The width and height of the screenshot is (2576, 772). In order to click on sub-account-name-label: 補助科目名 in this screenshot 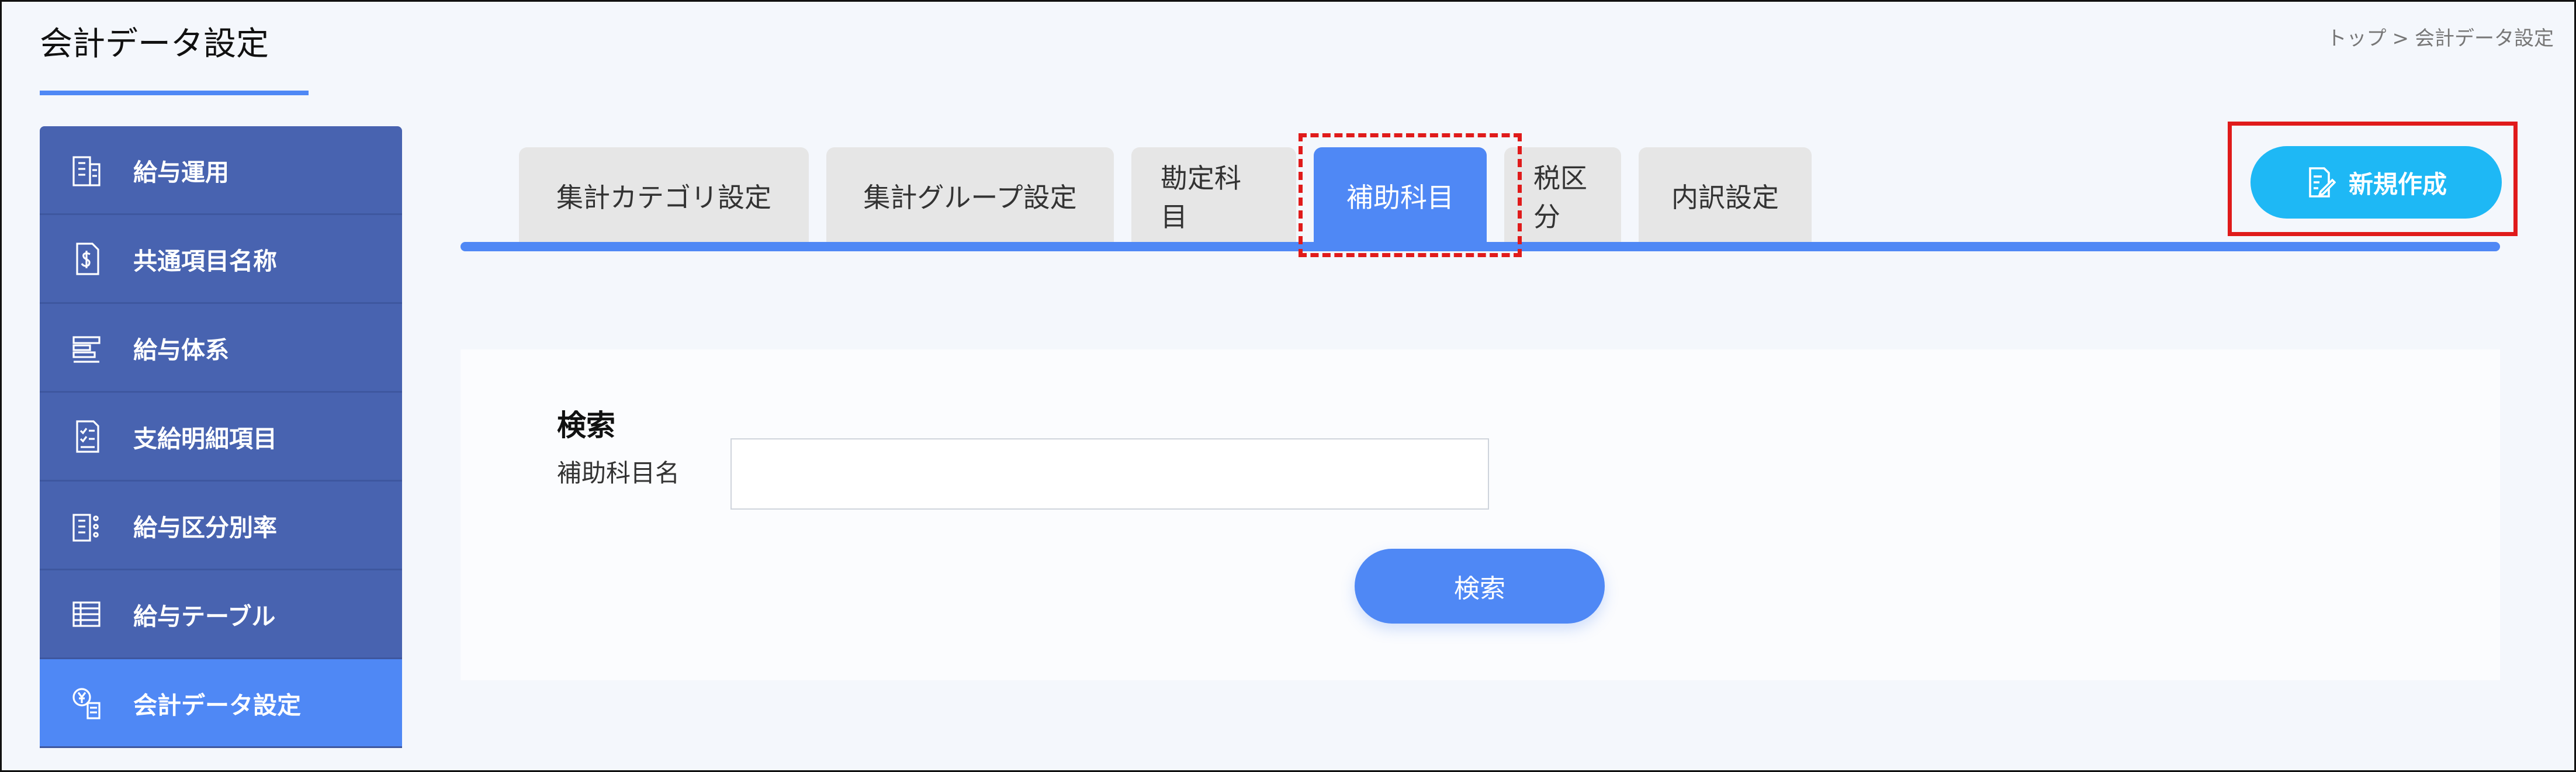, I will do `click(619, 473)`.